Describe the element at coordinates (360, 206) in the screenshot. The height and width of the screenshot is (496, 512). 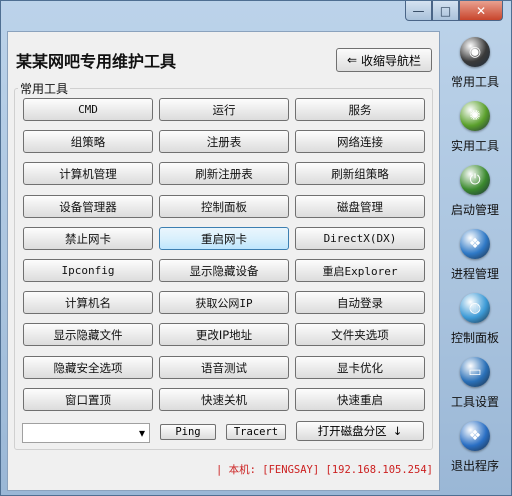
I see `tool-button: 磁盘管理` at that location.